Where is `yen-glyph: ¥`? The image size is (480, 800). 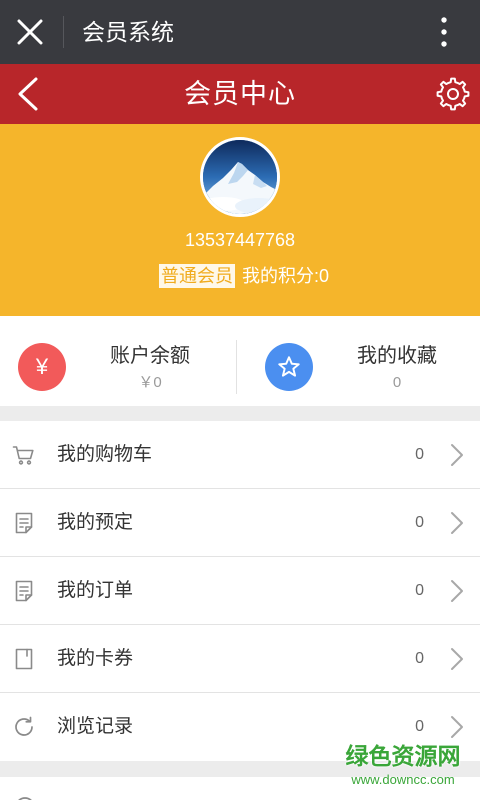 yen-glyph: ¥ is located at coordinates (42, 366).